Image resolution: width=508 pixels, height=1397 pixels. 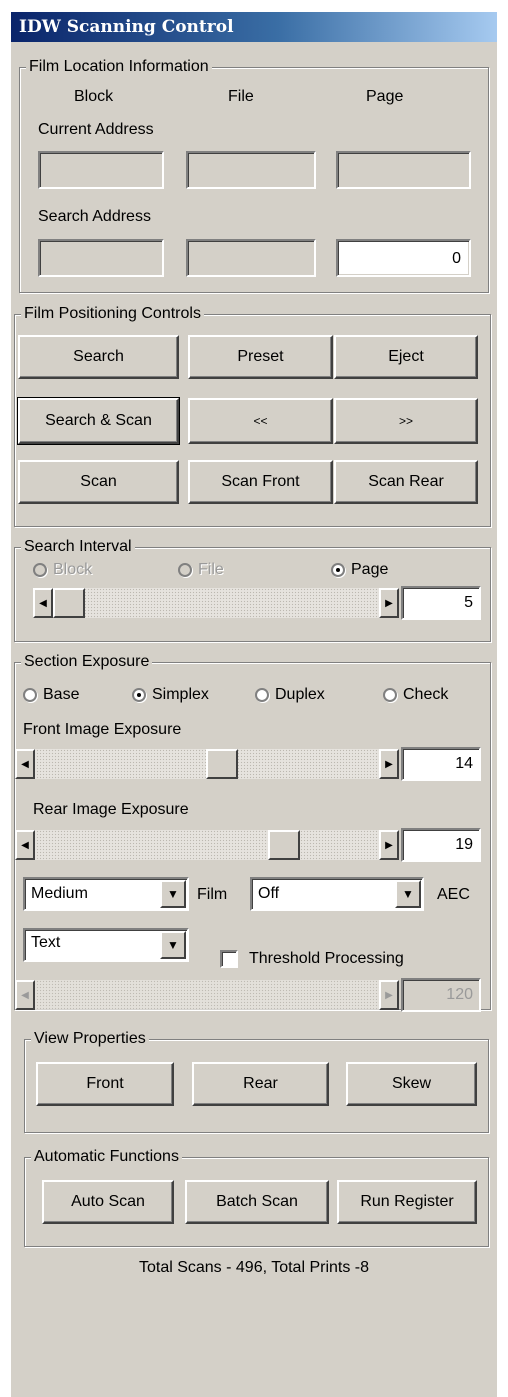 What do you see at coordinates (207, 845) in the screenshot?
I see `rear-exposure-track` at bounding box center [207, 845].